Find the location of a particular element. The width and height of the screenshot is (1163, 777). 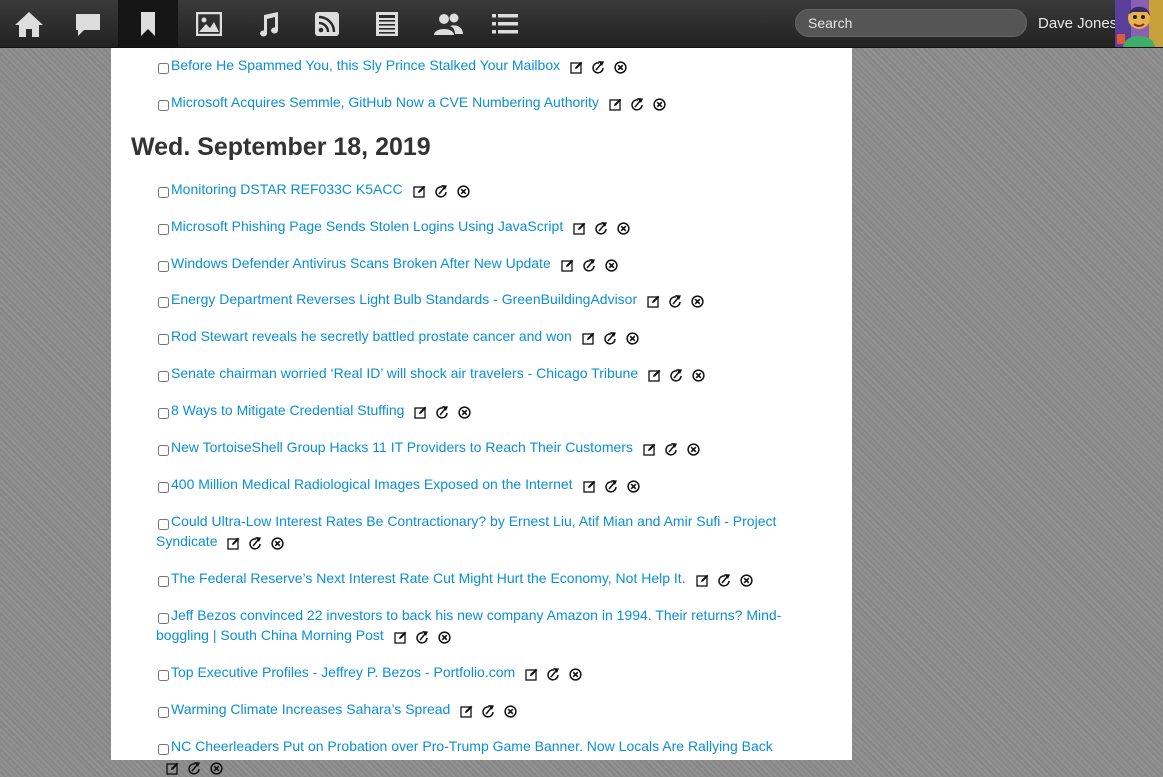

newspaper-icon is located at coordinates (387, 23).